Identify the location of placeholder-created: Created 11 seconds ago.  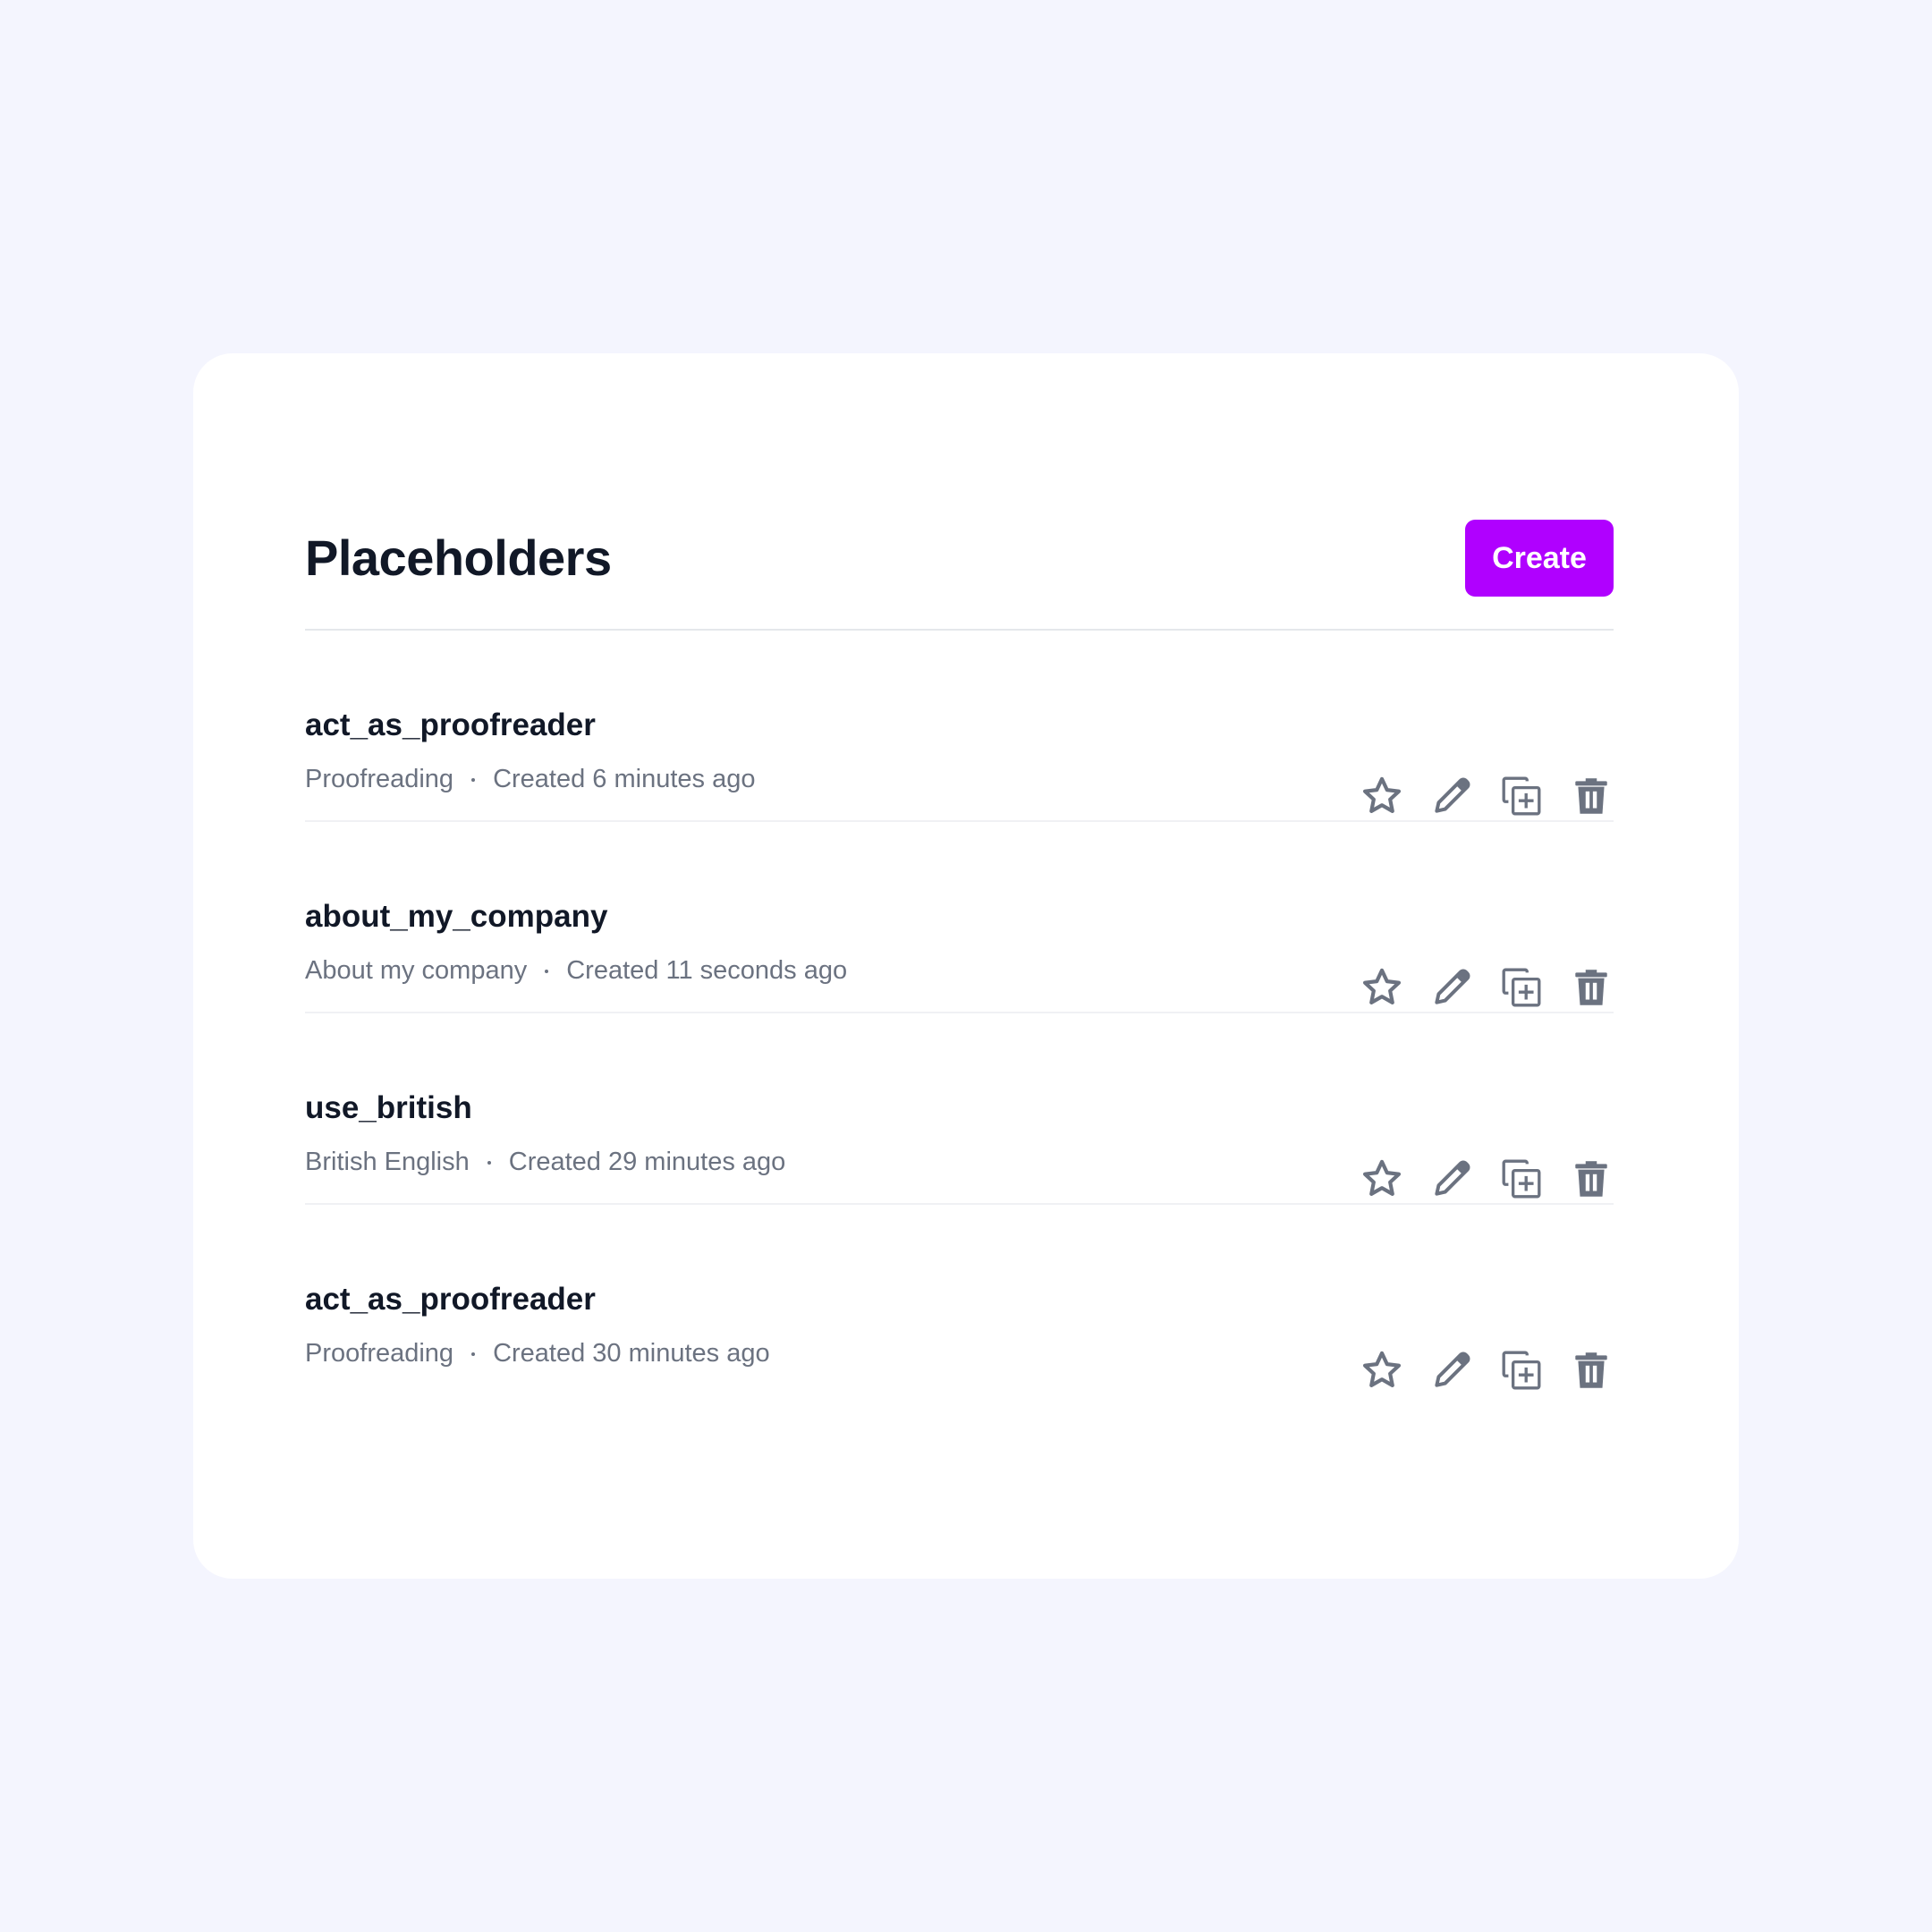
(707, 970).